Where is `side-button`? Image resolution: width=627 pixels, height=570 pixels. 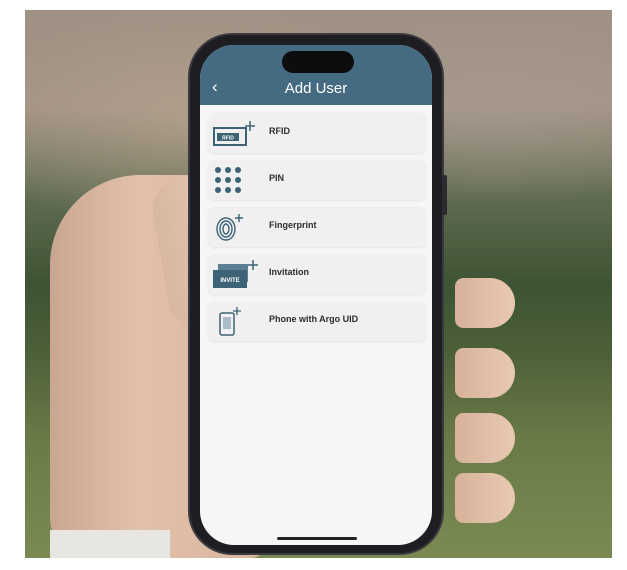
side-button is located at coordinates (444, 195).